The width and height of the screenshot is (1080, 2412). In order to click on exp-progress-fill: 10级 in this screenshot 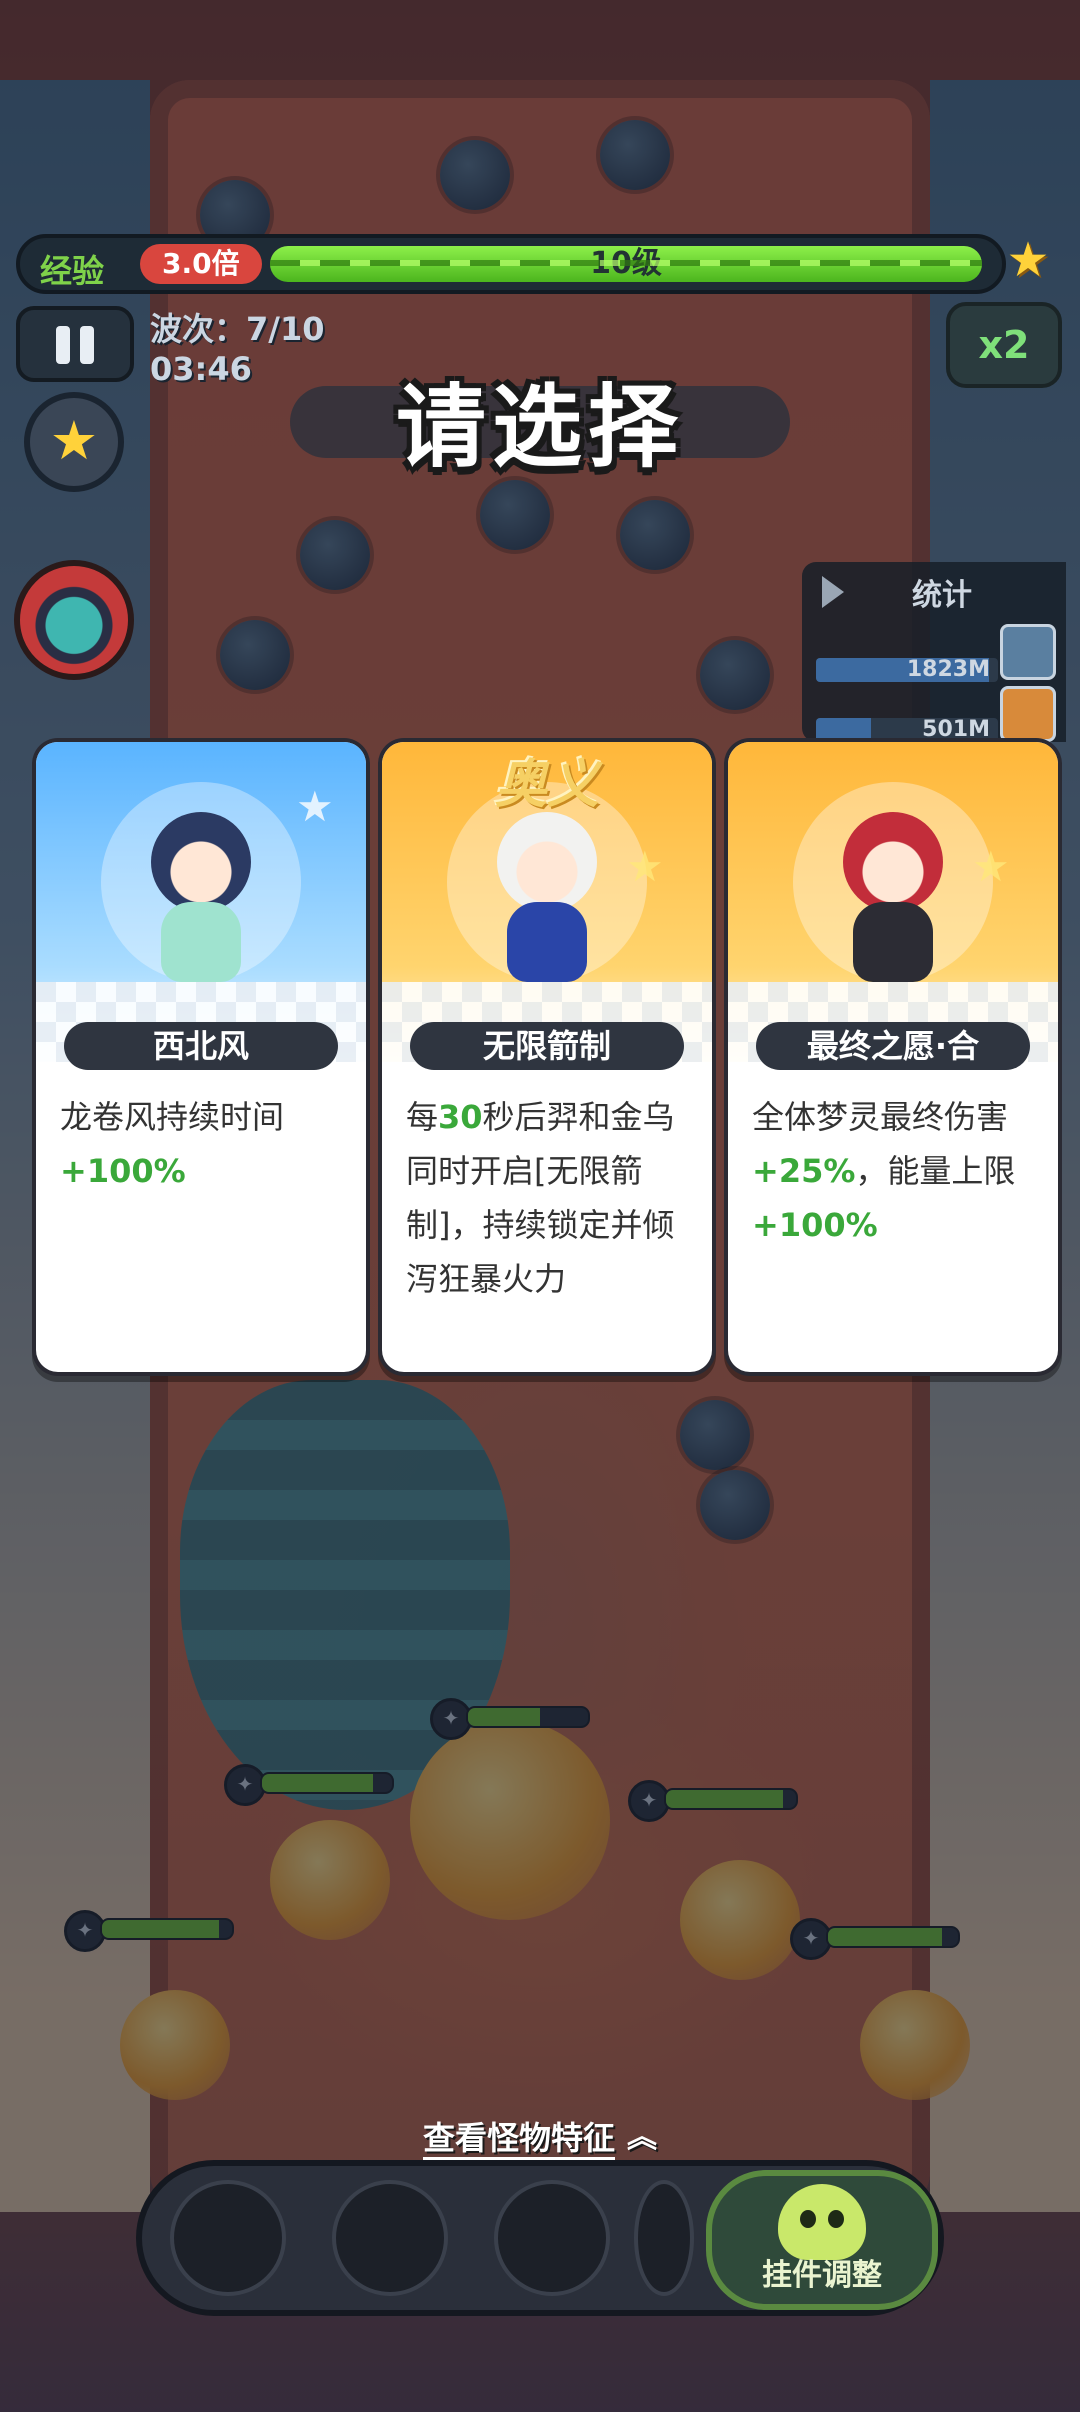, I will do `click(626, 264)`.